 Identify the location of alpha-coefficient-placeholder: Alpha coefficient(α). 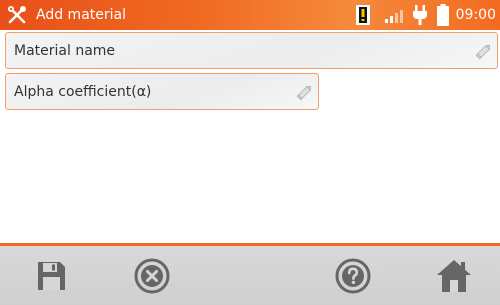
(83, 92).